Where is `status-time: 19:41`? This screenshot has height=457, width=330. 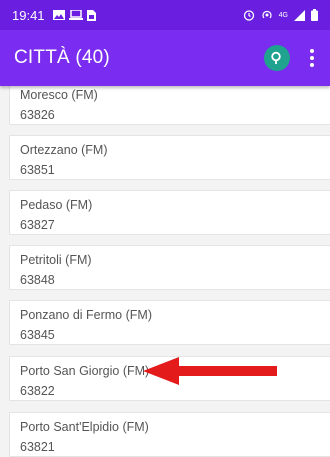 status-time: 19:41 is located at coordinates (28, 15).